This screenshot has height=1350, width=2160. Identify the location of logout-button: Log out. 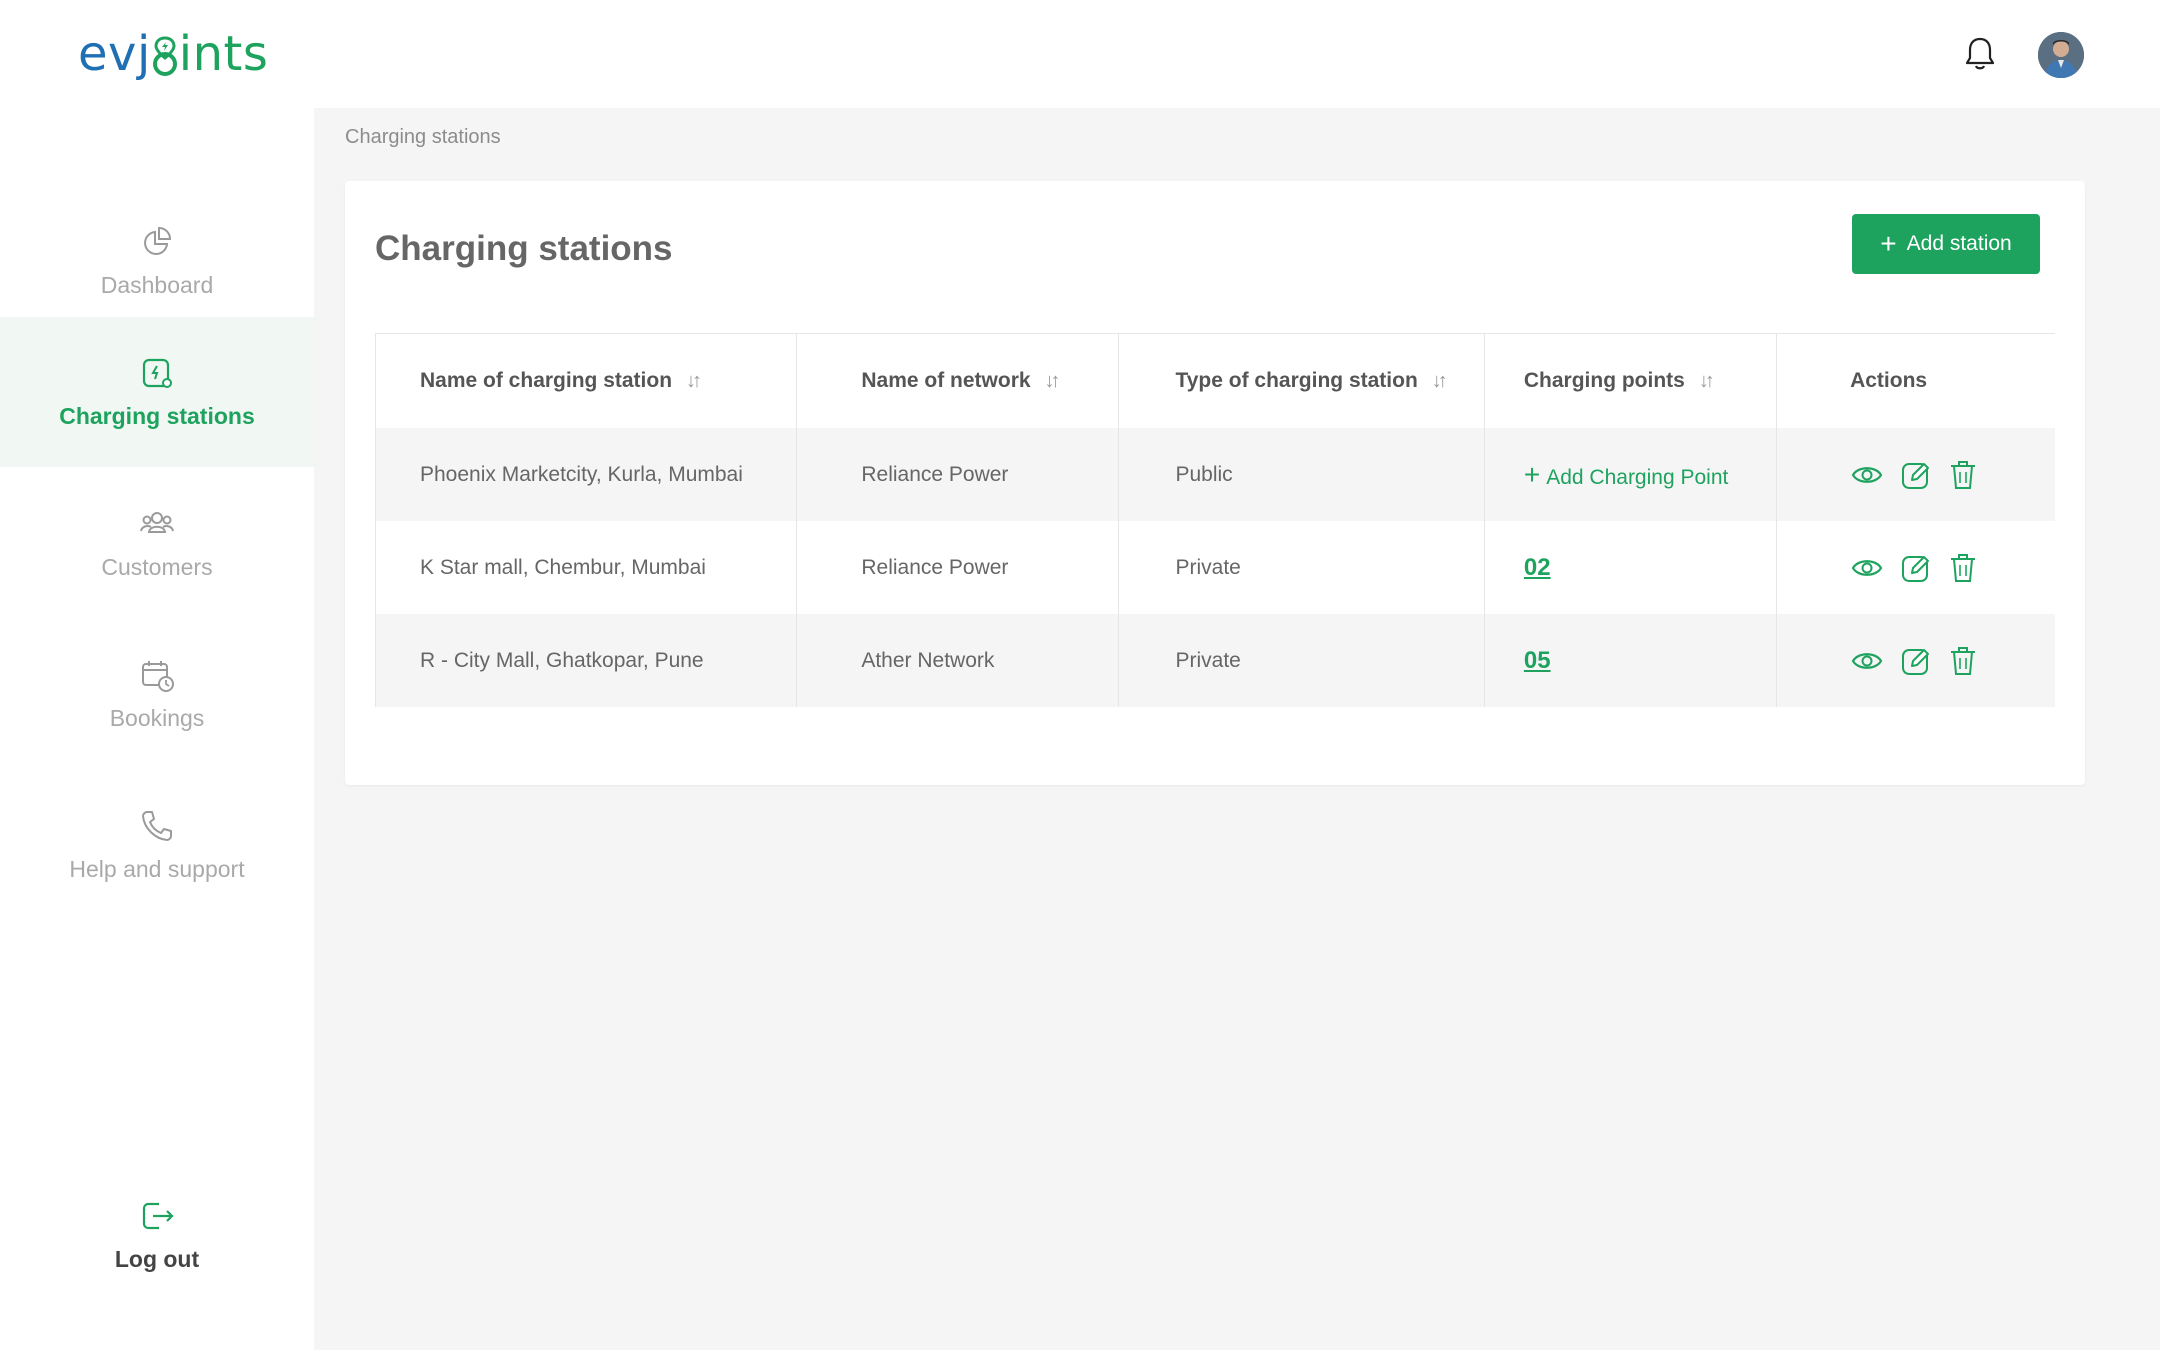
(157, 1235).